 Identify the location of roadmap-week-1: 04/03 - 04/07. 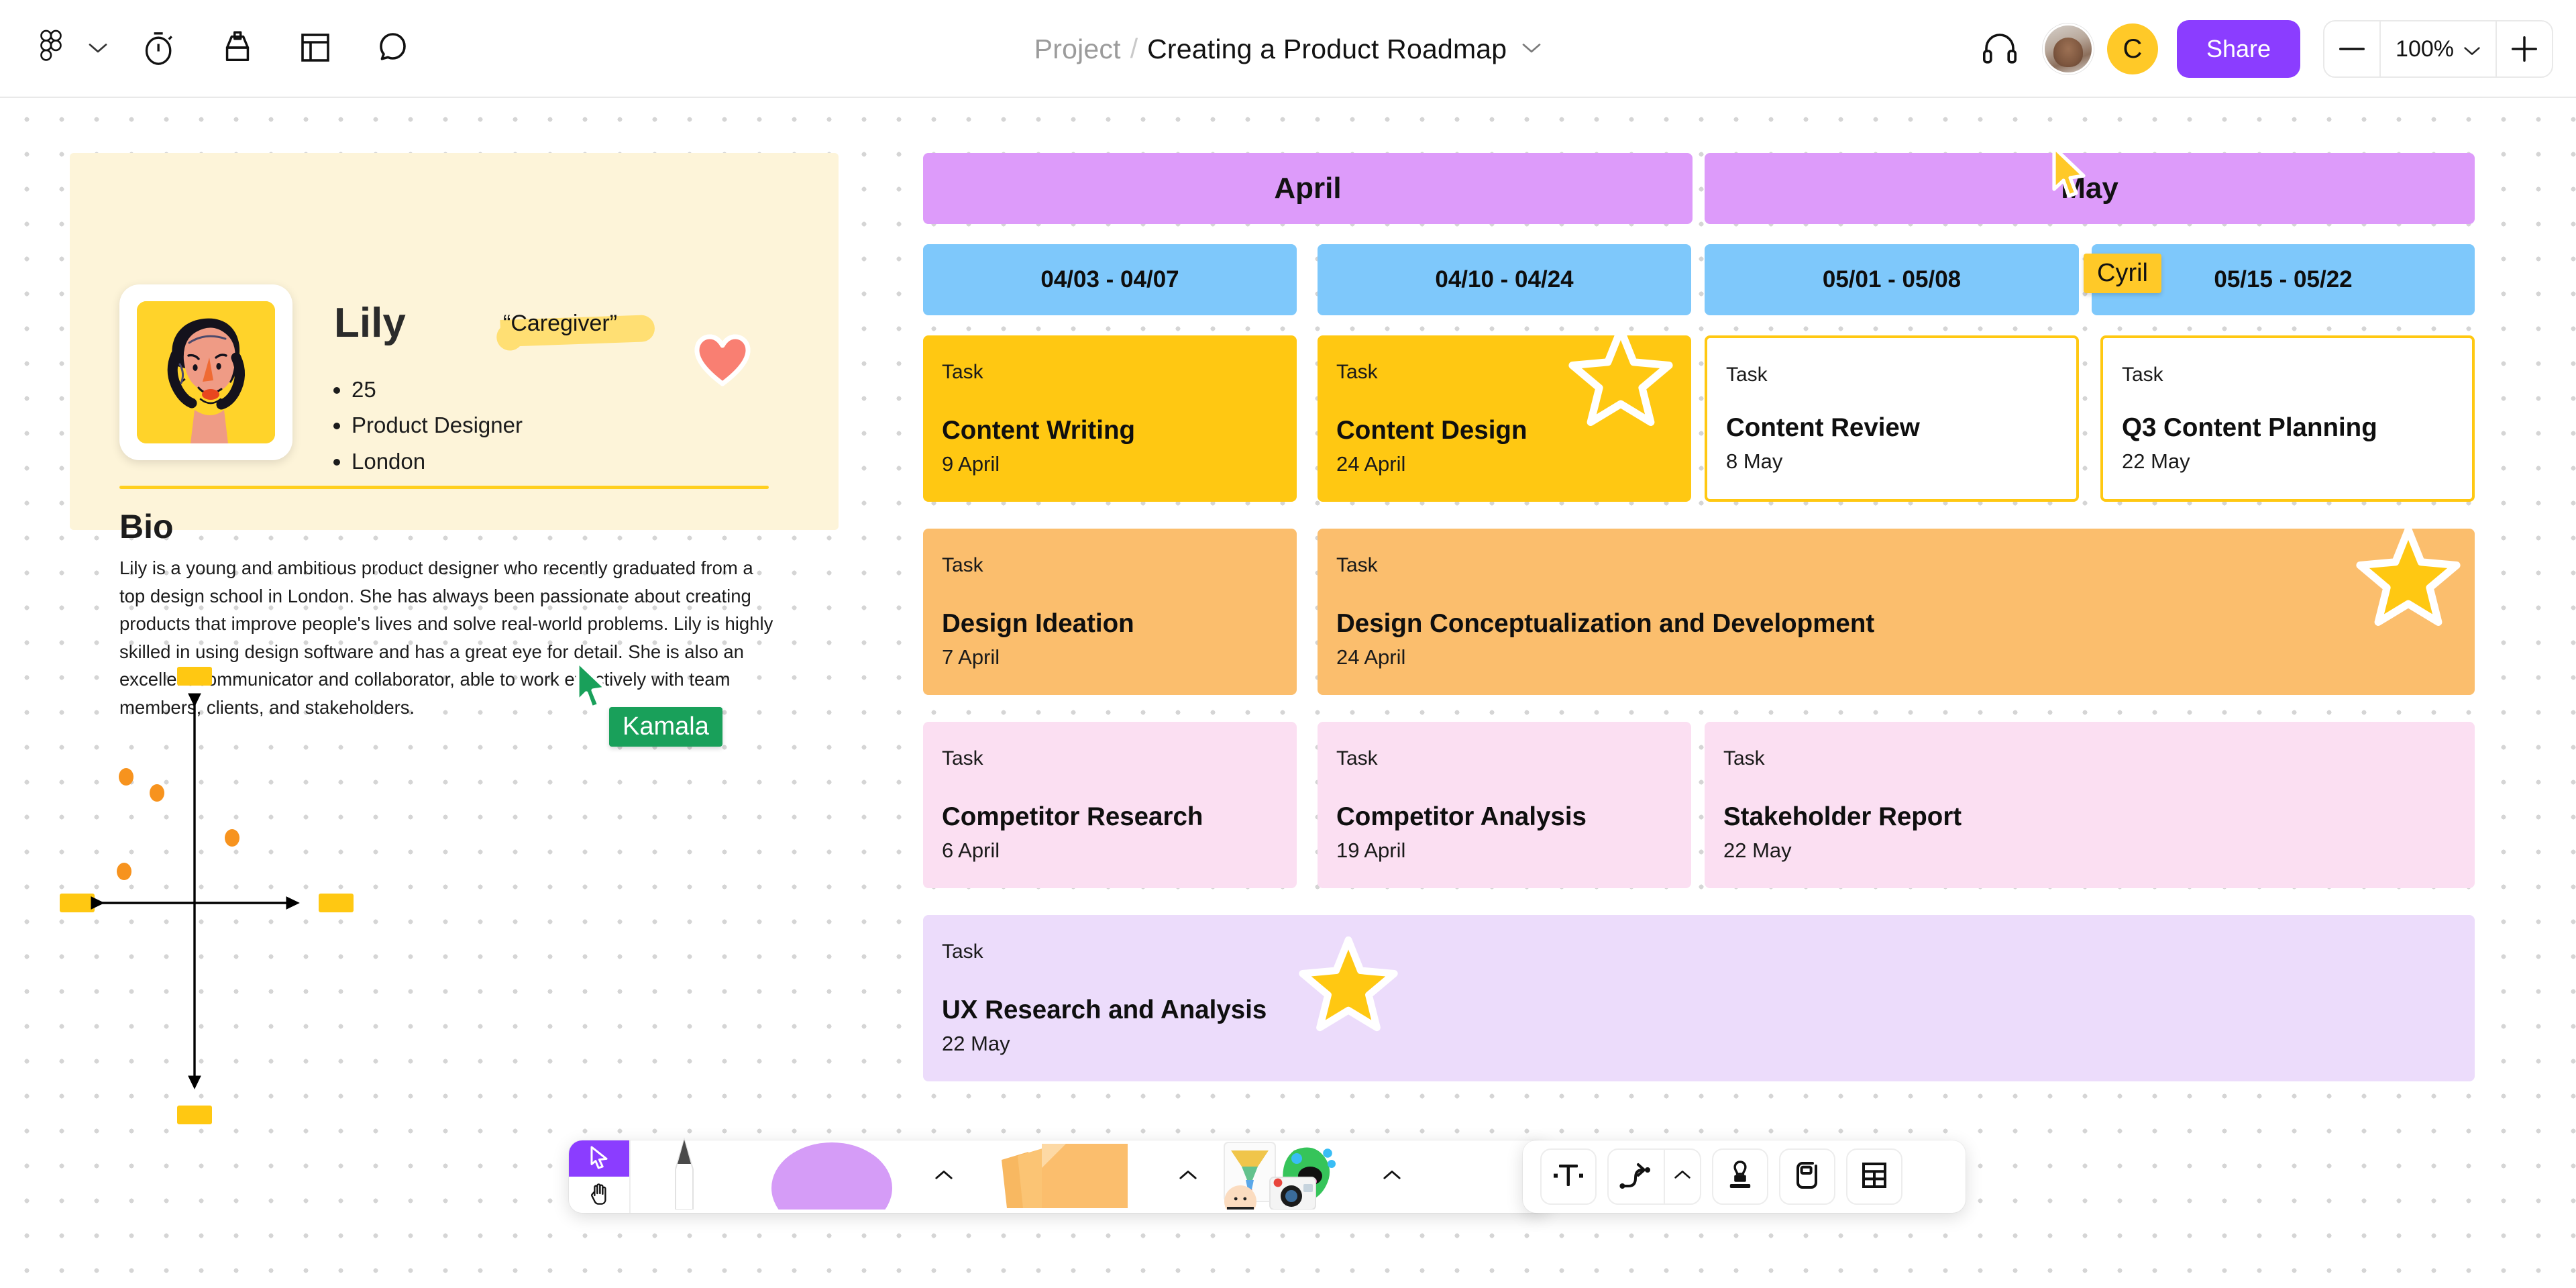
(1110, 279).